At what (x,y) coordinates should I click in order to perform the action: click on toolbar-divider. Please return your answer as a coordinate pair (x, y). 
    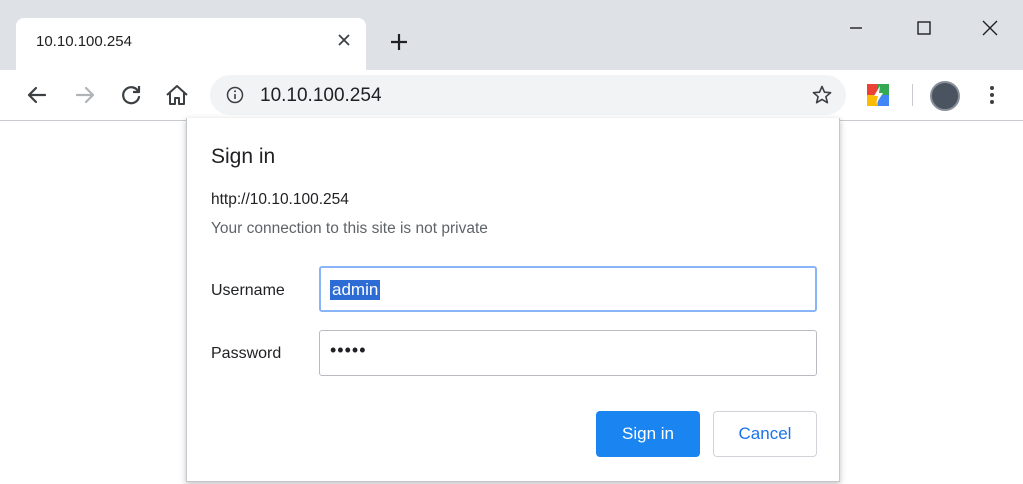
    Looking at the image, I should click on (912, 95).